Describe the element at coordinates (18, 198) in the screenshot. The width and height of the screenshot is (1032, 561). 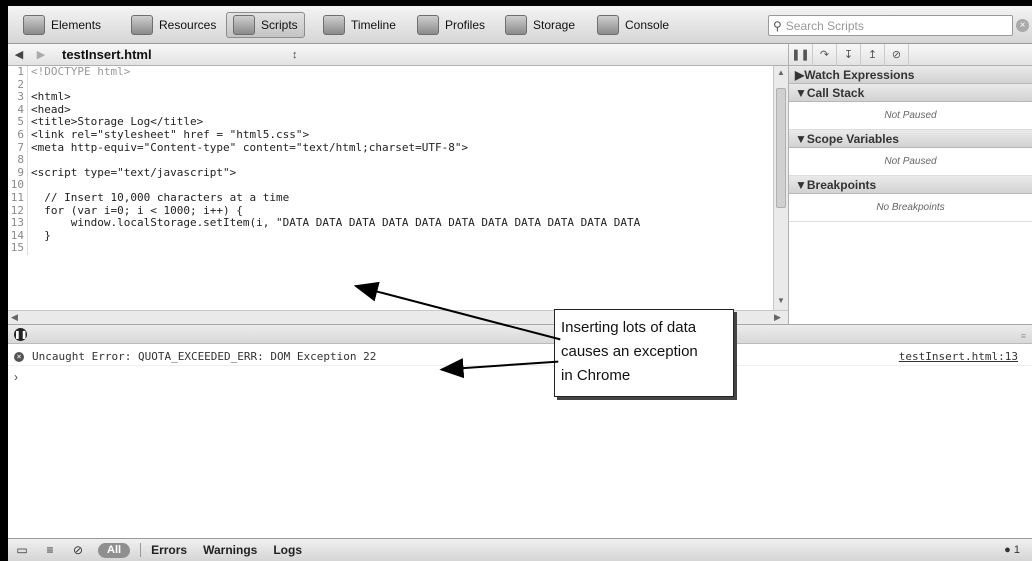
I see `line-number: 11` at that location.